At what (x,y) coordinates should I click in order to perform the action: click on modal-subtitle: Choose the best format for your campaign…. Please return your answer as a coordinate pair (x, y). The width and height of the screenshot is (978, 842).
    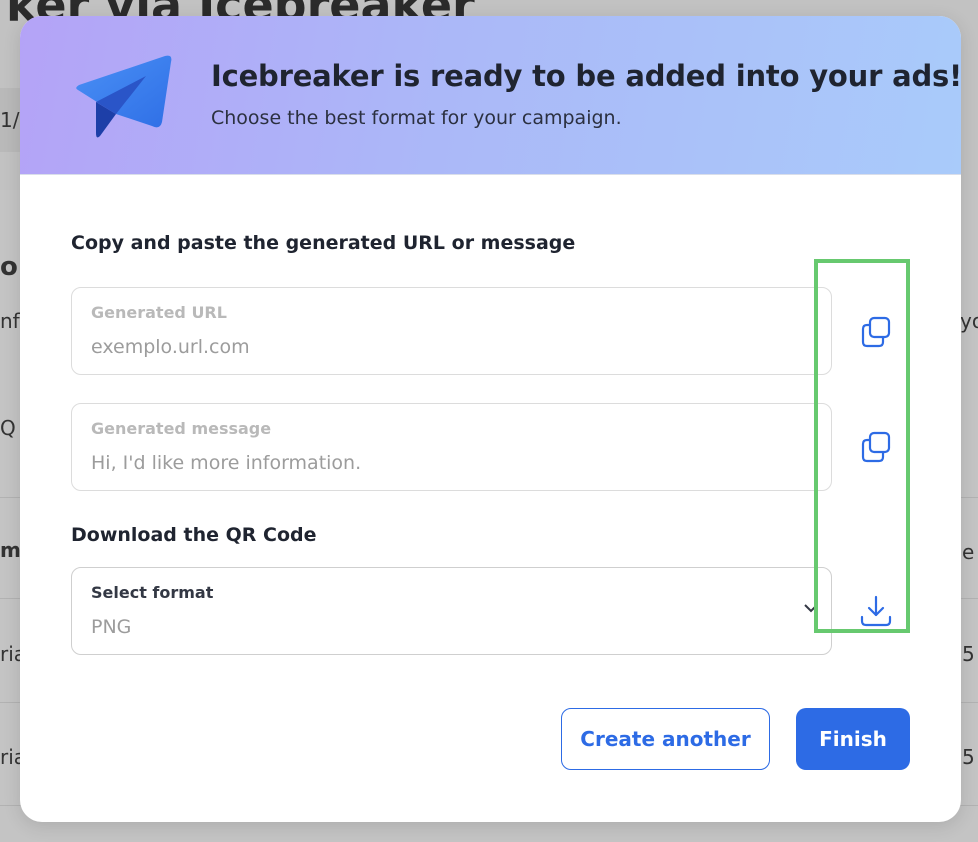
    Looking at the image, I should click on (416, 118).